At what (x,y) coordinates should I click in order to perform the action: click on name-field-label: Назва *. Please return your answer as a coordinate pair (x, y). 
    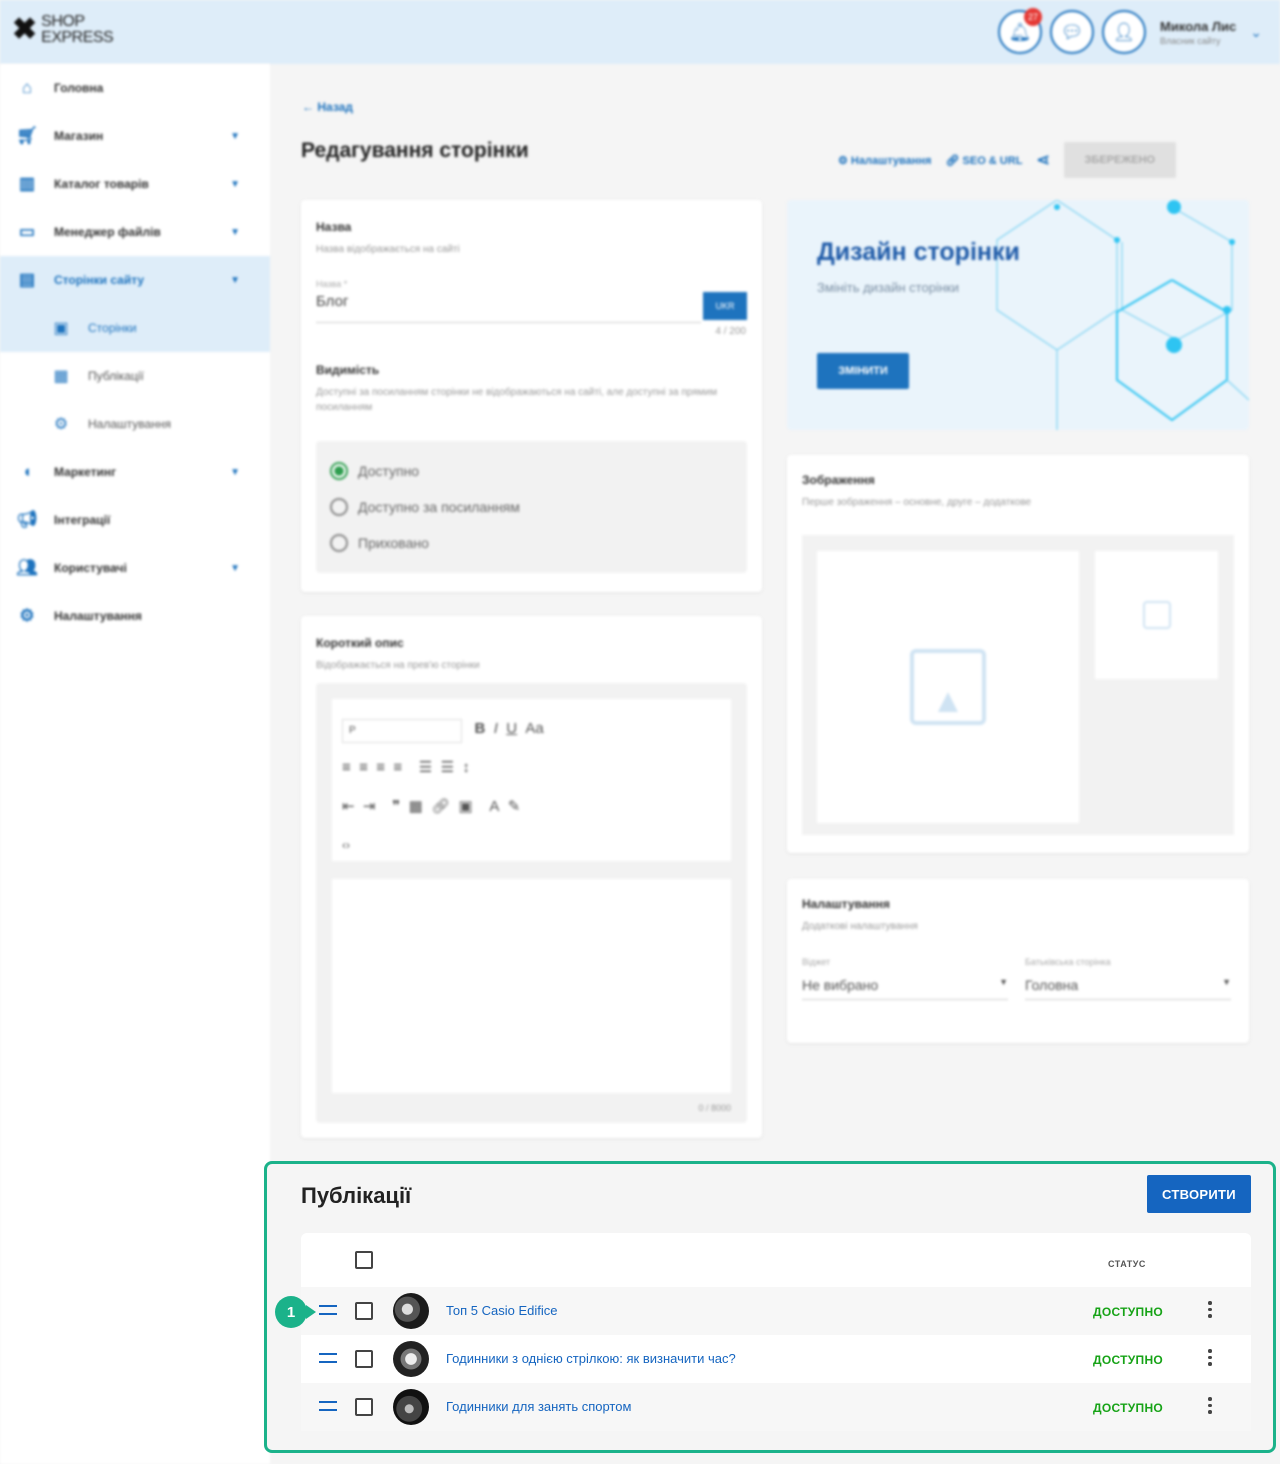
    Looking at the image, I should click on (332, 284).